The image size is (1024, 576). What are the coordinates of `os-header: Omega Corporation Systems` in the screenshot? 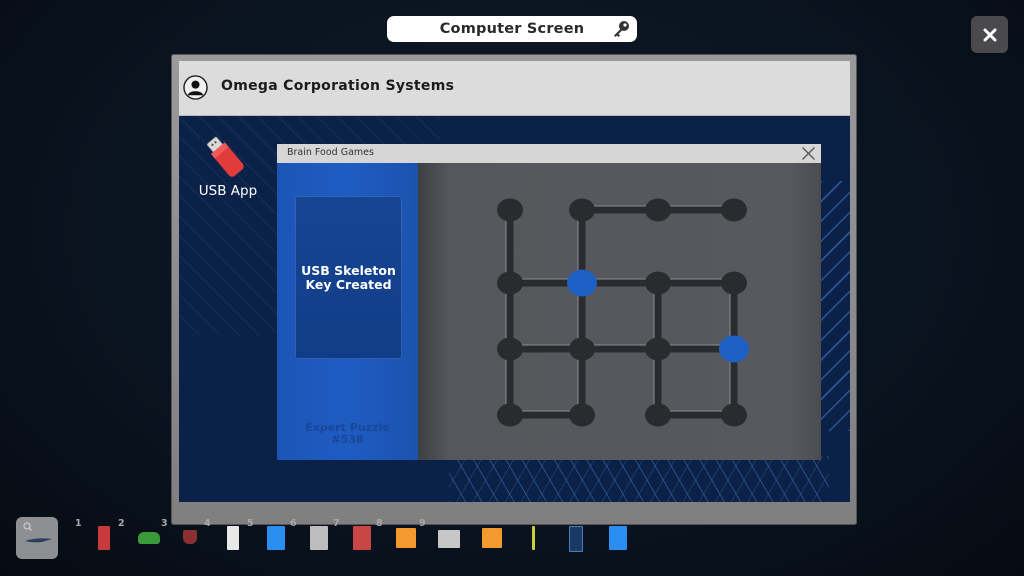 It's located at (514, 88).